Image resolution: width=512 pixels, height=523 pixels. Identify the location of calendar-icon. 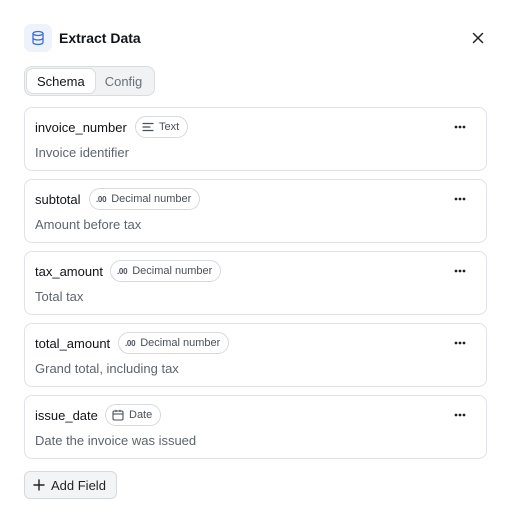
(118, 415).